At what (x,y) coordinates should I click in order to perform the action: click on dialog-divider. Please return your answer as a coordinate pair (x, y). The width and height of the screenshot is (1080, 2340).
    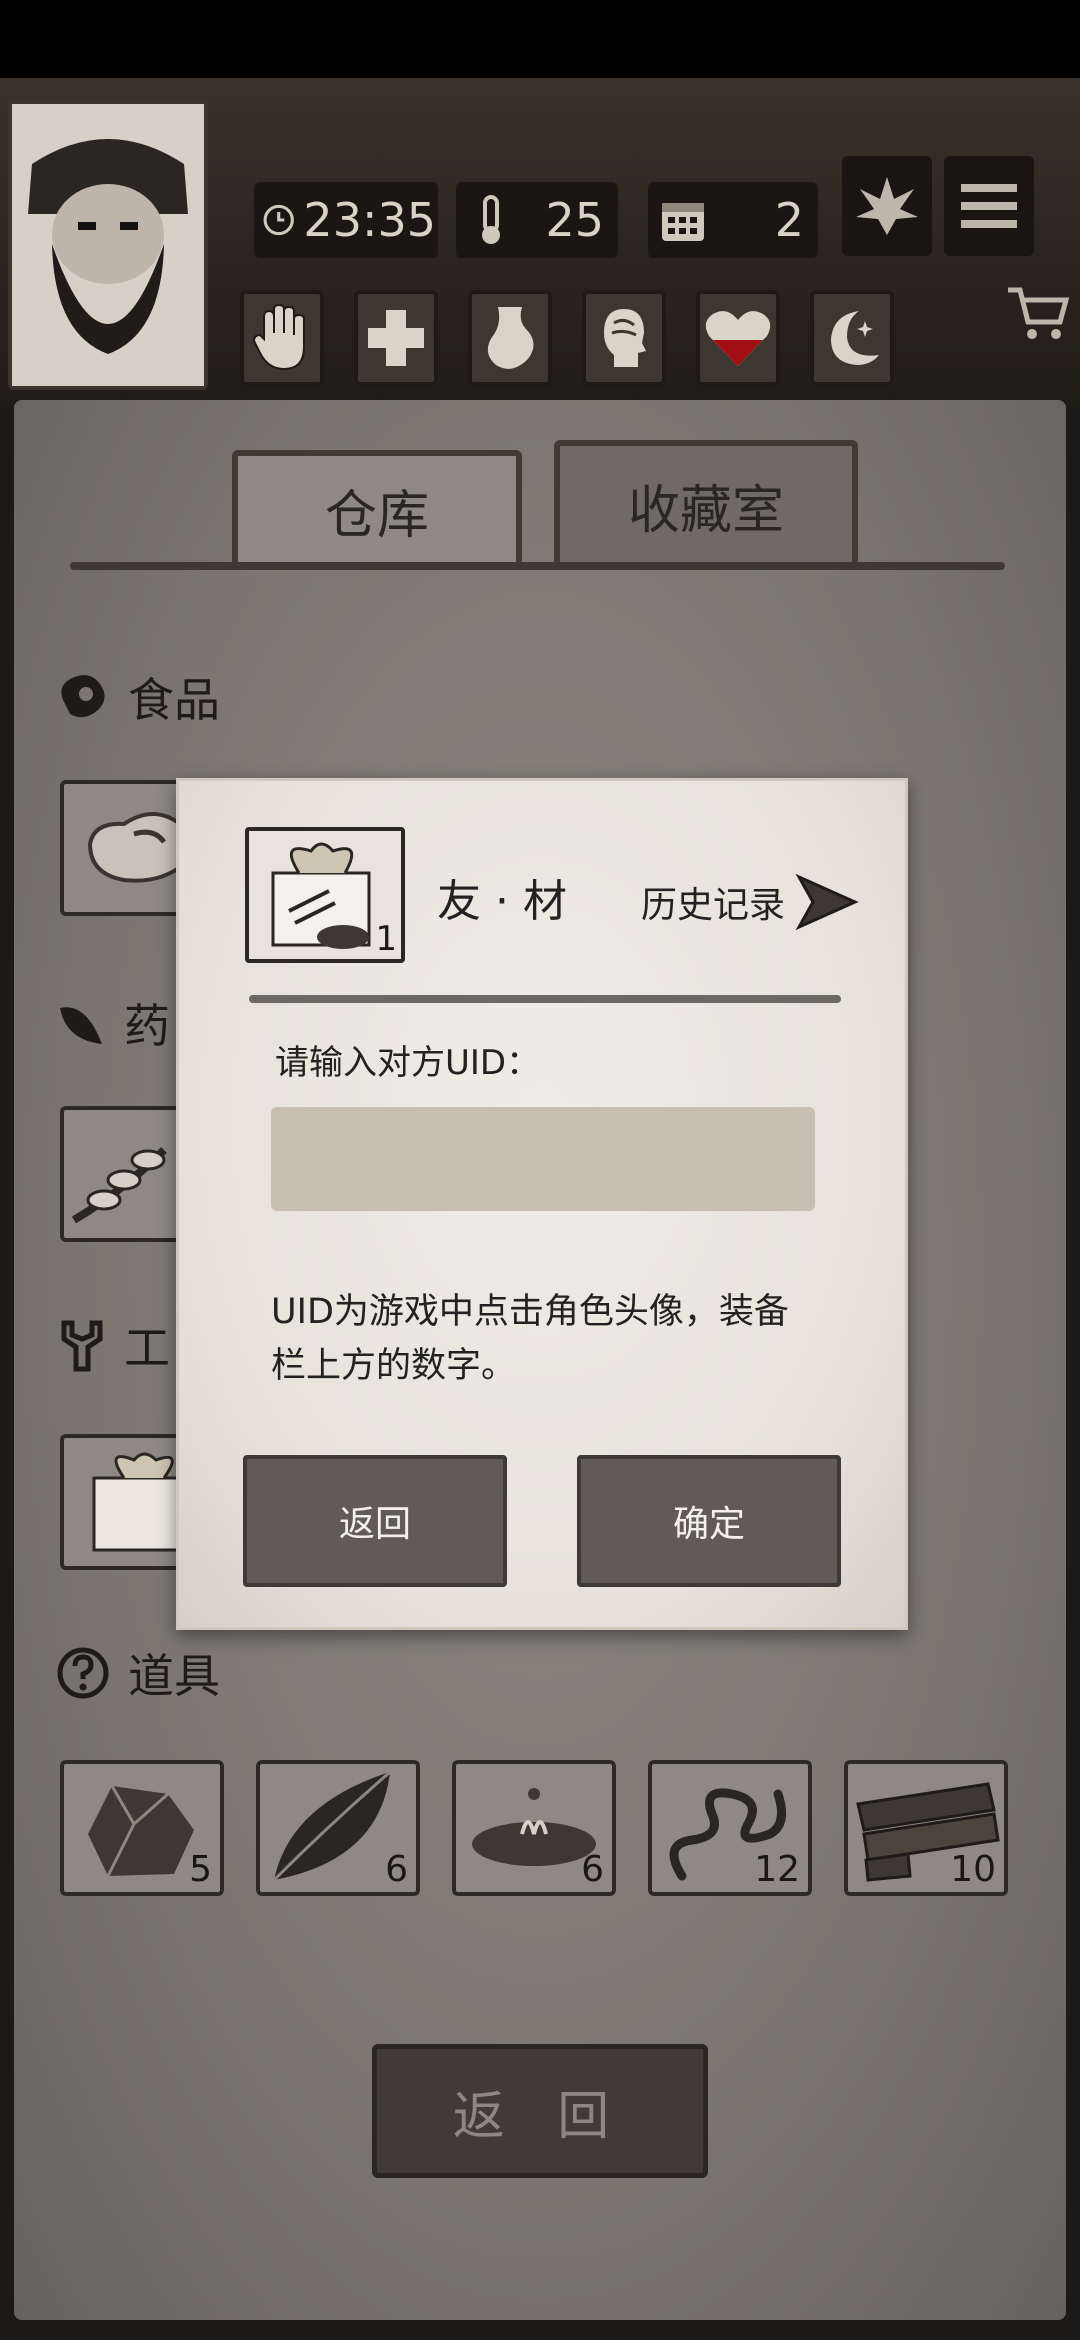
    Looking at the image, I should click on (545, 999).